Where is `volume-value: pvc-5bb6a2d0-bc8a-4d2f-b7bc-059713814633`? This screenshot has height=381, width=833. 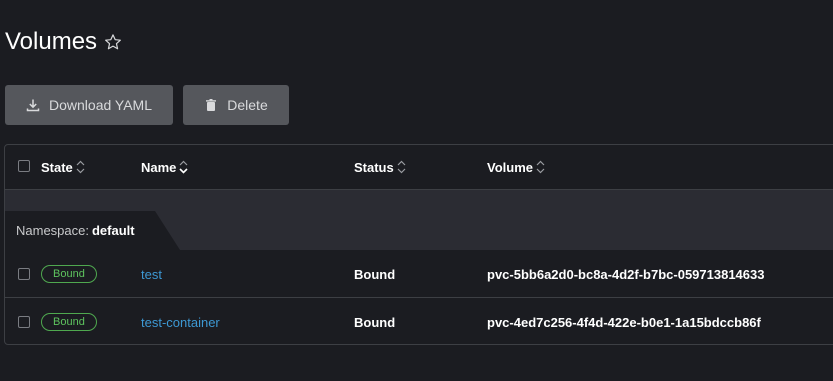
volume-value: pvc-5bb6a2d0-bc8a-4d2f-b7bc-059713814633 is located at coordinates (626, 274).